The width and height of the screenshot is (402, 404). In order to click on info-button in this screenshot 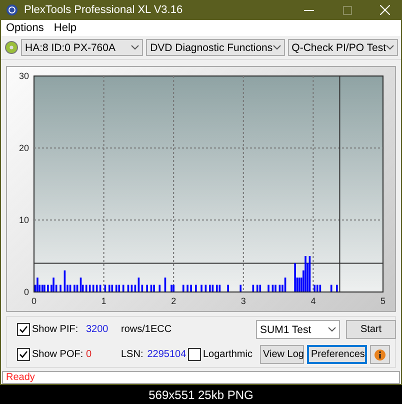, I will do `click(380, 354)`.